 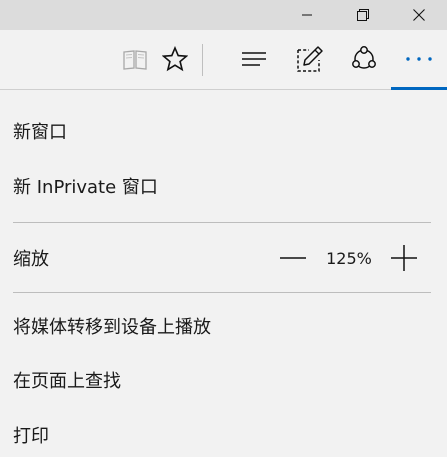 I want to click on star-icon, so click(x=175, y=59).